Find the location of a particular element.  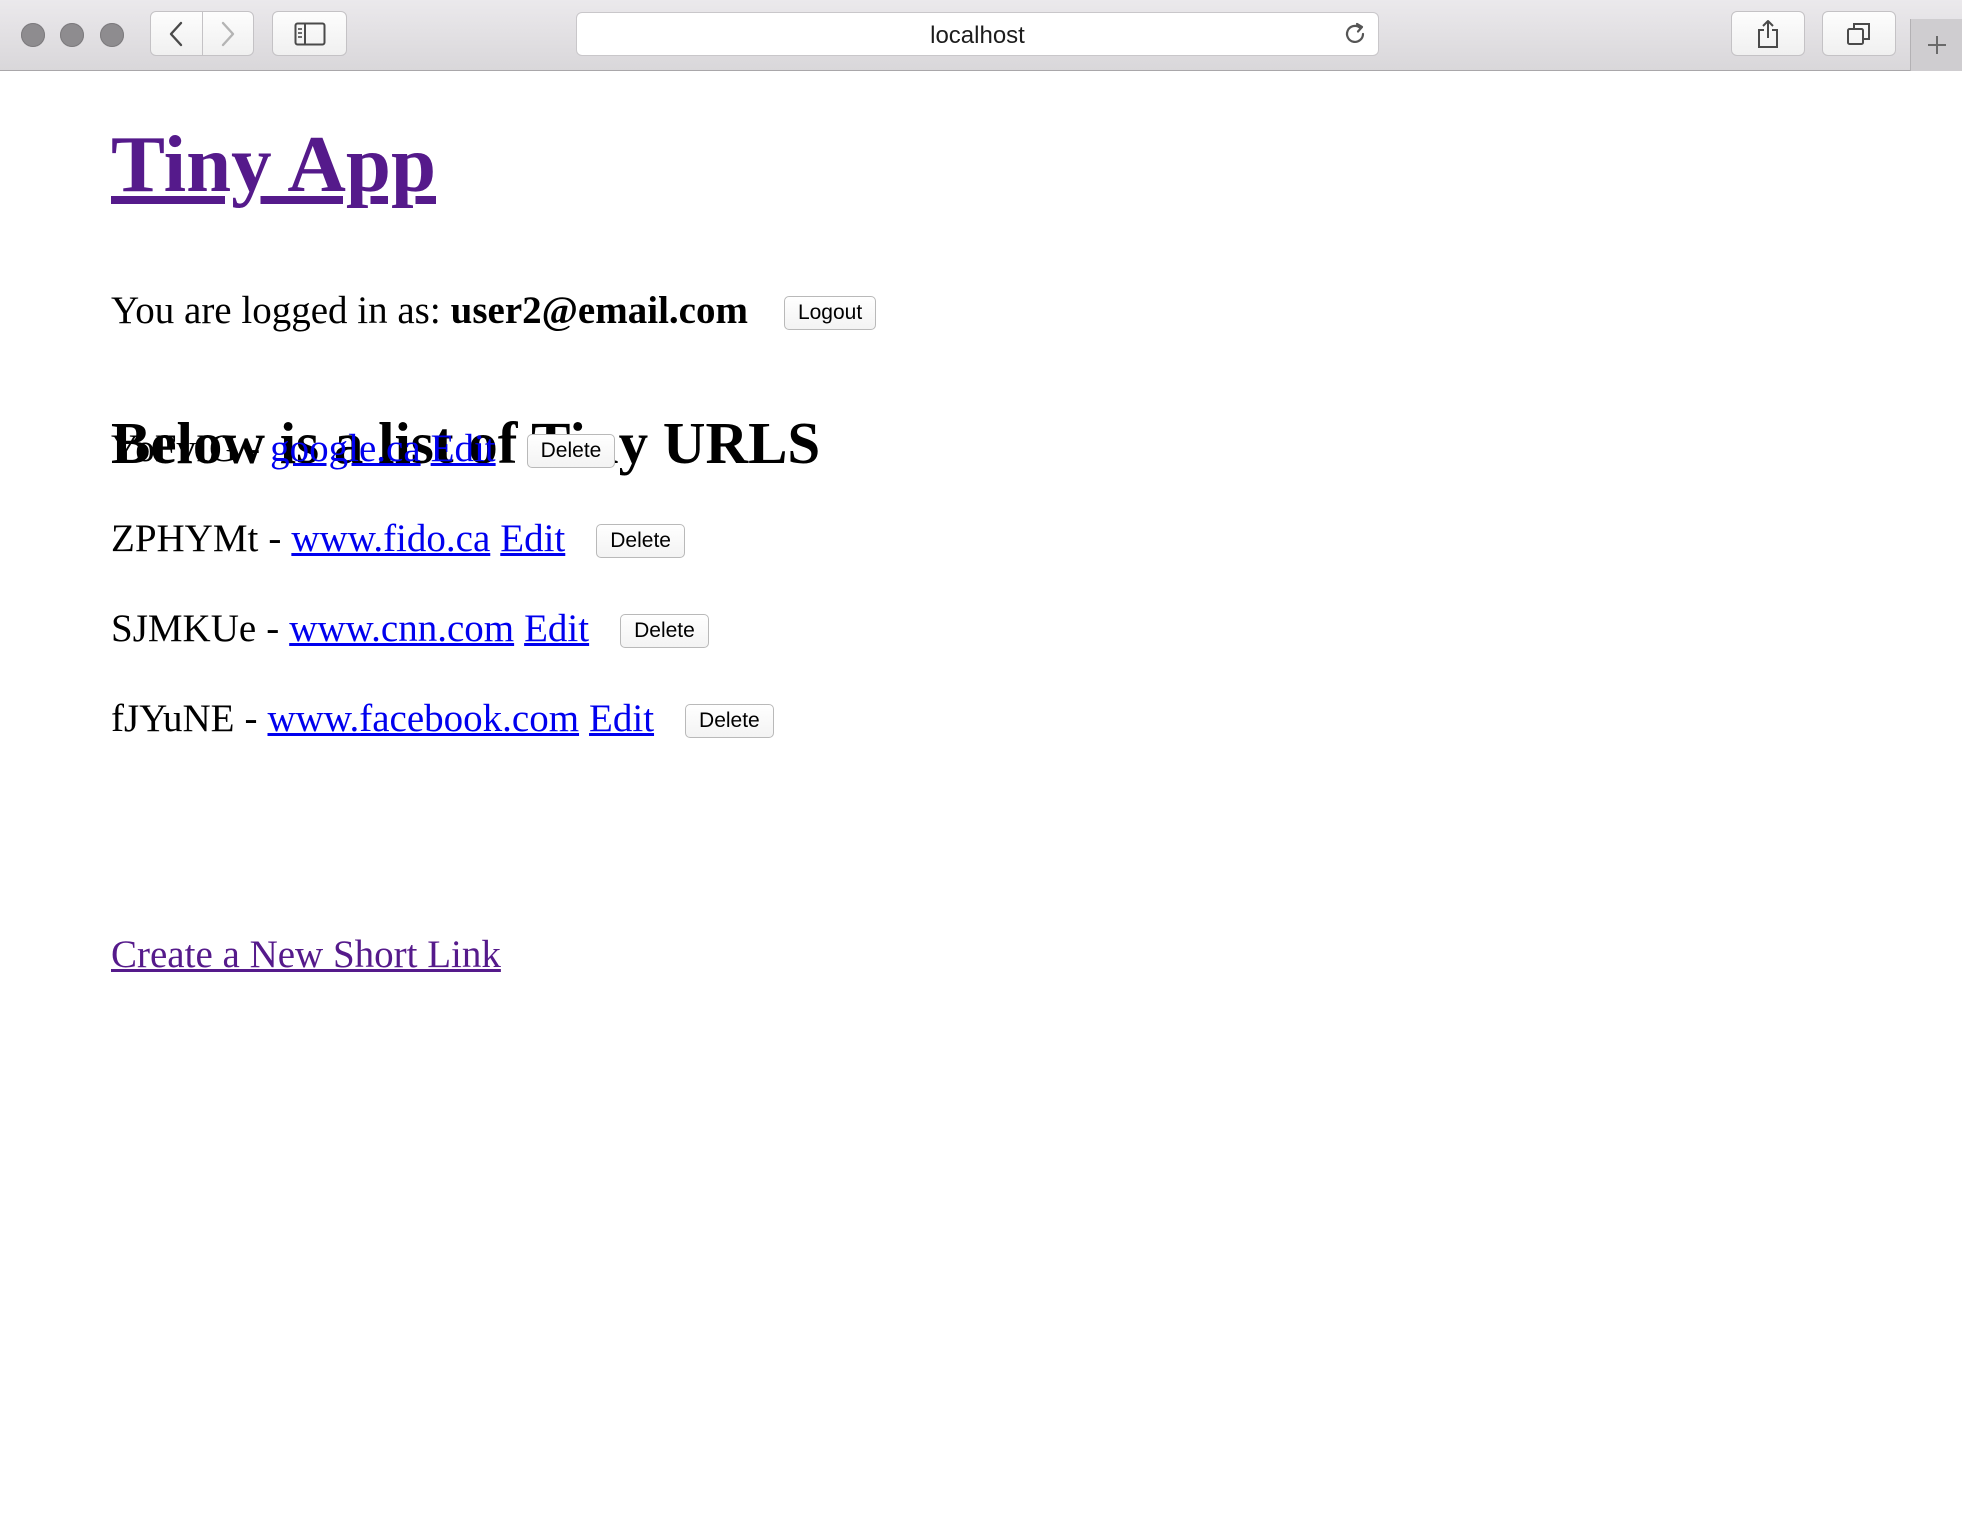

url-row: ZPHYMt - www.fido.ca Edit Delete is located at coordinates (398, 538).